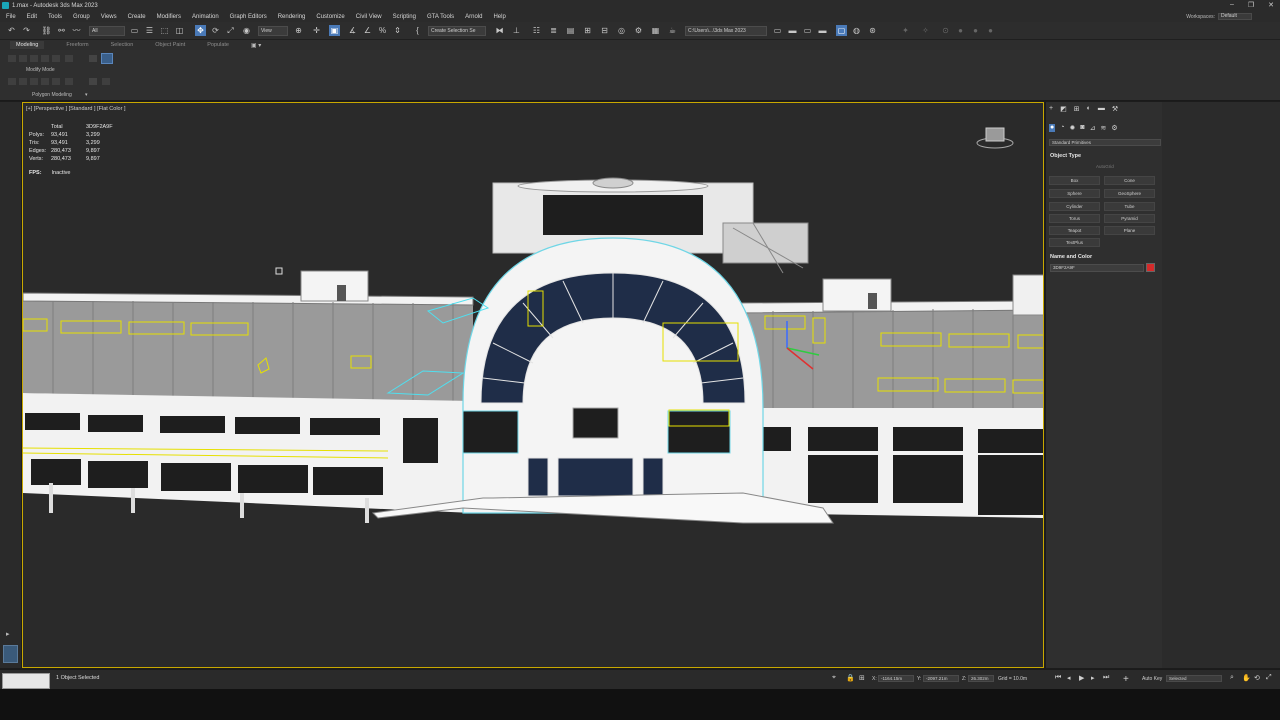 The width and height of the screenshot is (1280, 720). I want to click on viewport-layouts-icon, so click(10, 654).